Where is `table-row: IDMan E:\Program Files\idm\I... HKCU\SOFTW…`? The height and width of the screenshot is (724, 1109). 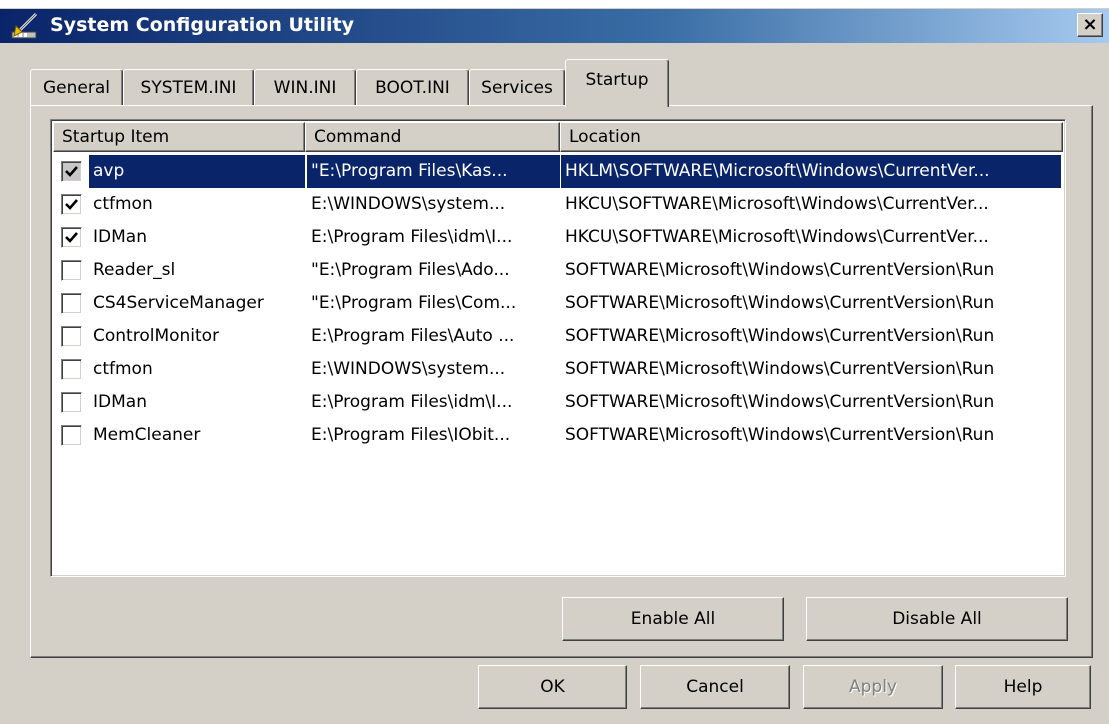
table-row: IDMan E:\Program Files\idm\I... HKCU\SOFTW… is located at coordinates (558, 237).